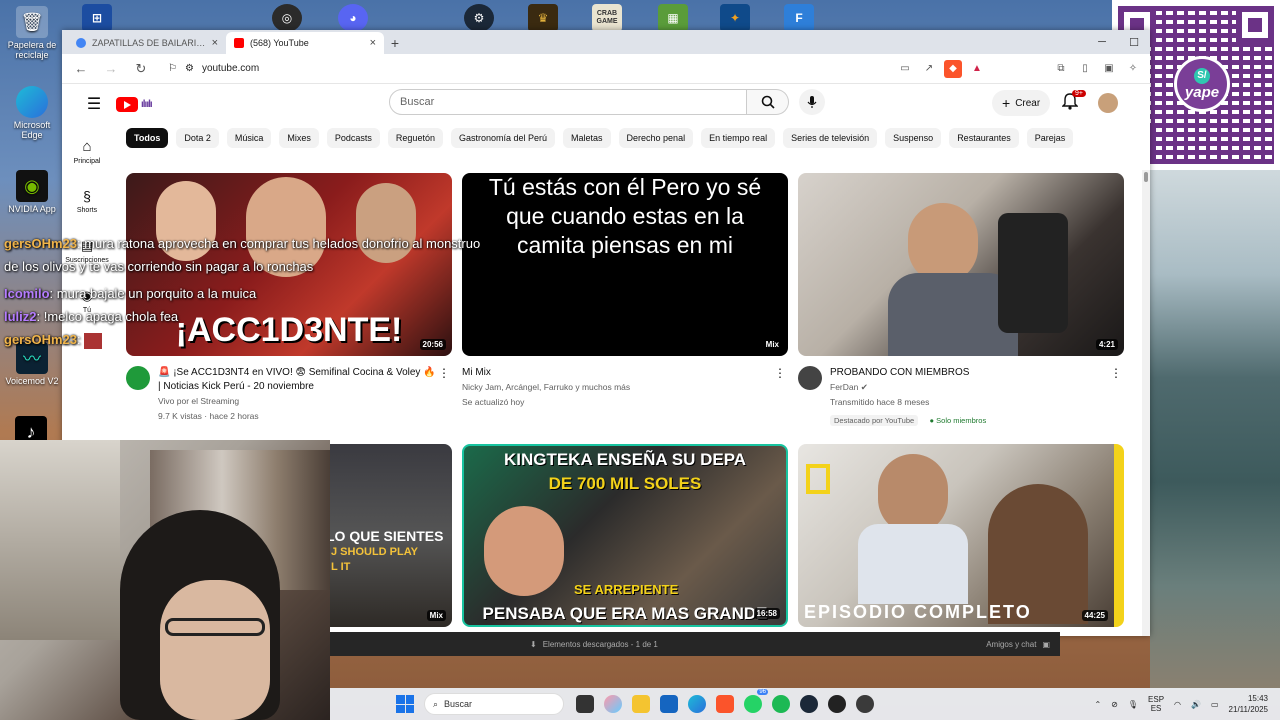  What do you see at coordinates (812, 102) in the screenshot?
I see `voice-search-button` at bounding box center [812, 102].